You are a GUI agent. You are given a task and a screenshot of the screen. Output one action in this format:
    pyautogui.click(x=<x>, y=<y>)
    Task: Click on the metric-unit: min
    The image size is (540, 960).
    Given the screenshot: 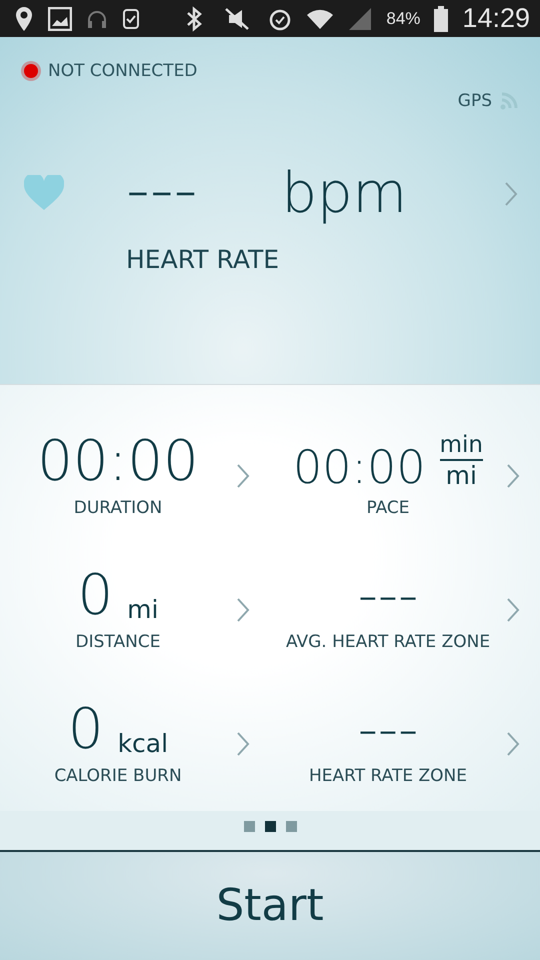 What is the action you would take?
    pyautogui.click(x=461, y=447)
    